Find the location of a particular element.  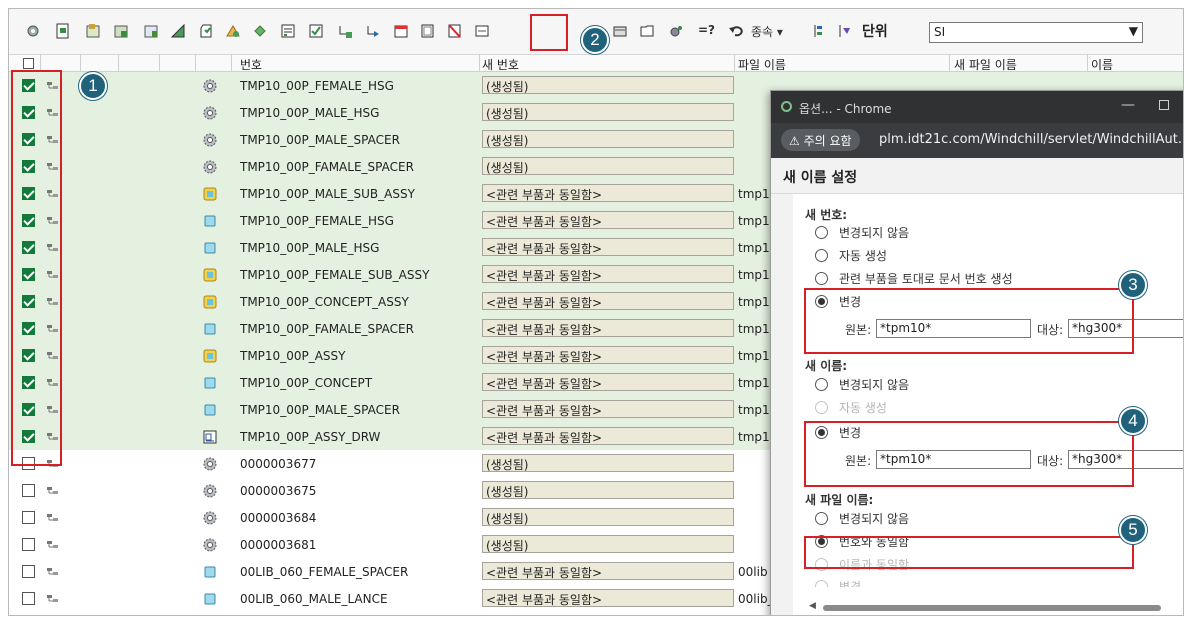

row-number: TMP10_00P_CONCEPT is located at coordinates (306, 383).